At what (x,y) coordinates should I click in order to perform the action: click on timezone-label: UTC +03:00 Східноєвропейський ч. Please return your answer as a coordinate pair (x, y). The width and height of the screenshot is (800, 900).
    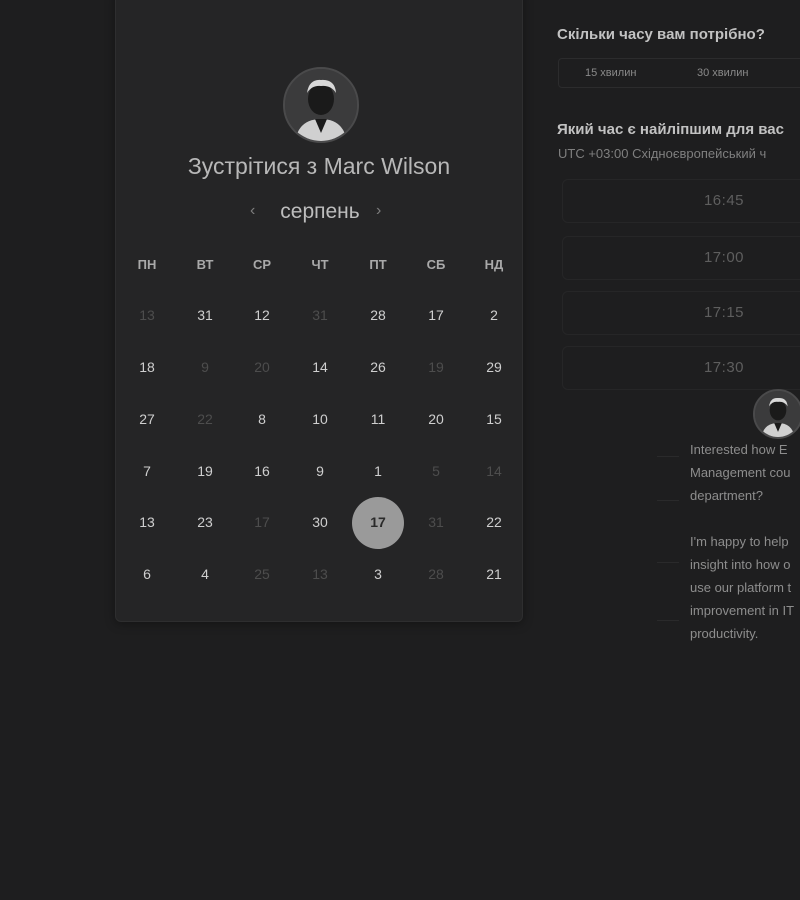
    Looking at the image, I should click on (662, 153).